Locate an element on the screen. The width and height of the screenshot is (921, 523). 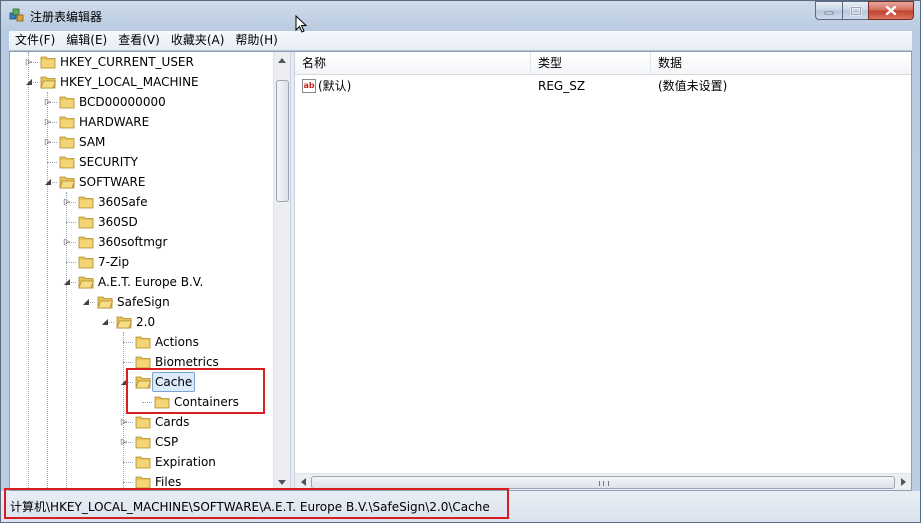
menu-bar: 文件(F) 编辑(E) 查看(V) 收藏夹(A) 帮助(H) is located at coordinates (460, 41).